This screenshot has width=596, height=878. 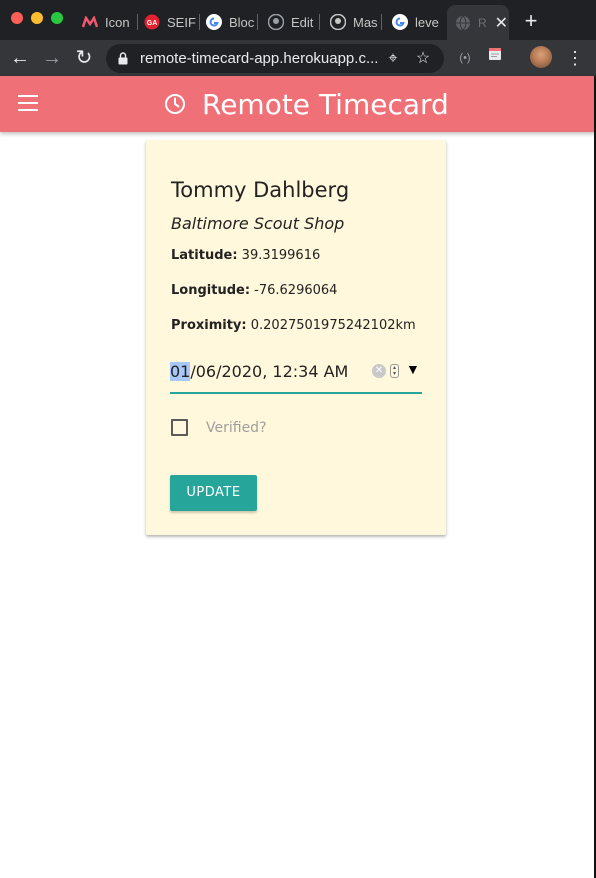 What do you see at coordinates (209, 325) in the screenshot?
I see `proximity-label: Proximity:` at bounding box center [209, 325].